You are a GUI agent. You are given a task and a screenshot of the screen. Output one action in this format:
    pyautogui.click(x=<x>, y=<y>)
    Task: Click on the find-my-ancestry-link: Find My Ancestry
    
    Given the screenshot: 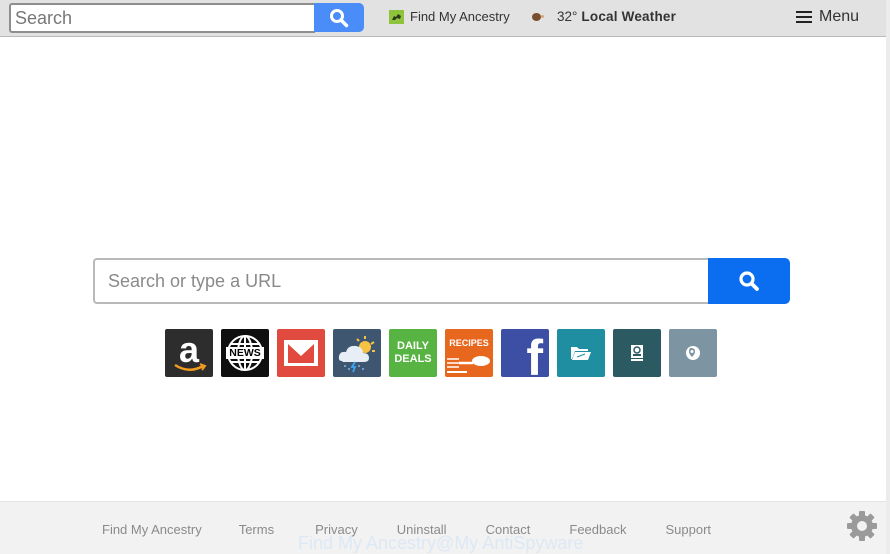 What is the action you would take?
    pyautogui.click(x=449, y=16)
    